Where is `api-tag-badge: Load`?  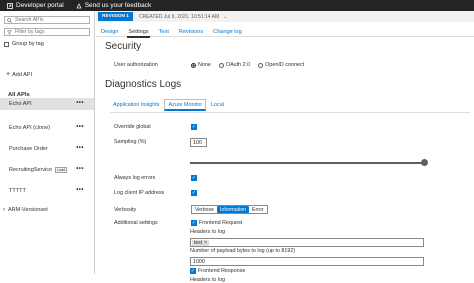 api-tag-badge: Load is located at coordinates (61, 170).